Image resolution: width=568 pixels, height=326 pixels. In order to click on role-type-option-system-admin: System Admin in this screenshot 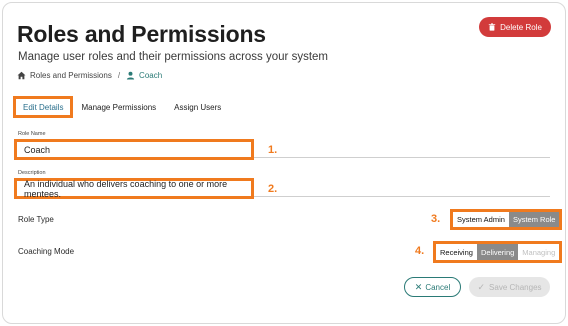, I will do `click(481, 219)`.